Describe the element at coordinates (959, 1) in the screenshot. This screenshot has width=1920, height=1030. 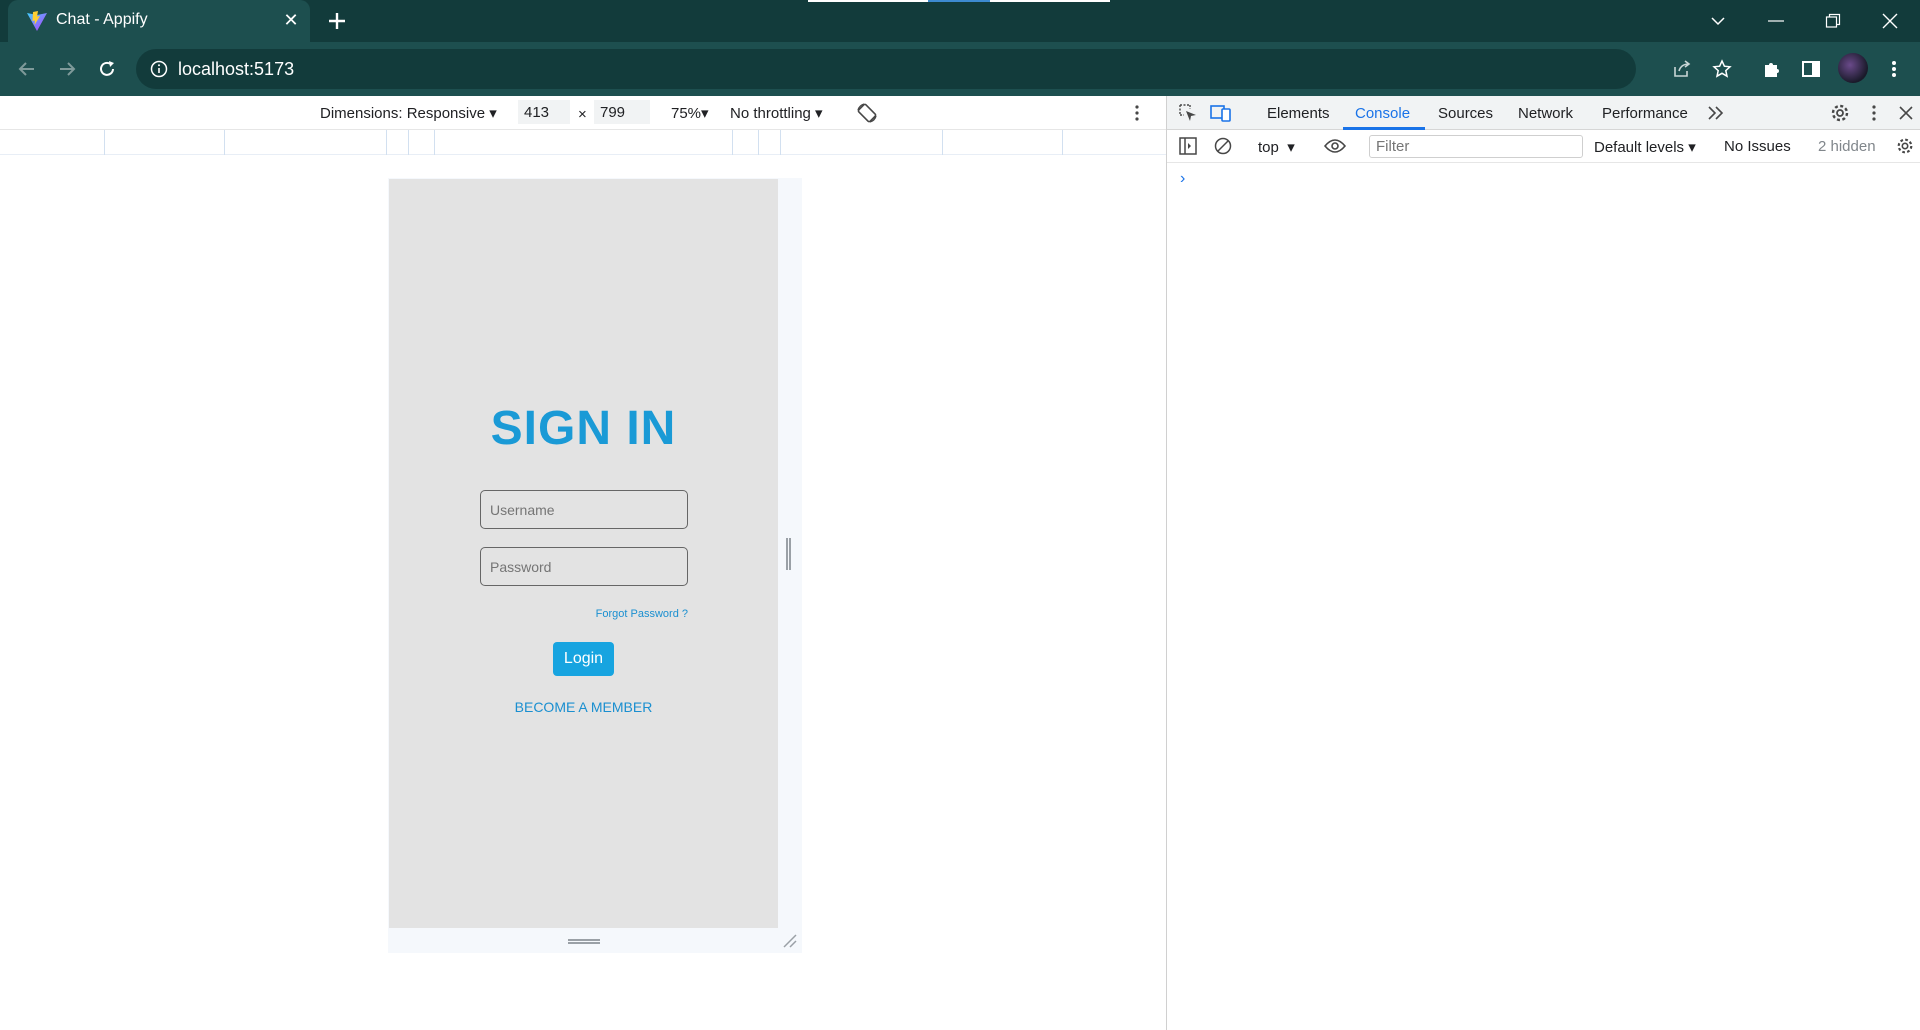
I see `tab-indicator-accent` at that location.